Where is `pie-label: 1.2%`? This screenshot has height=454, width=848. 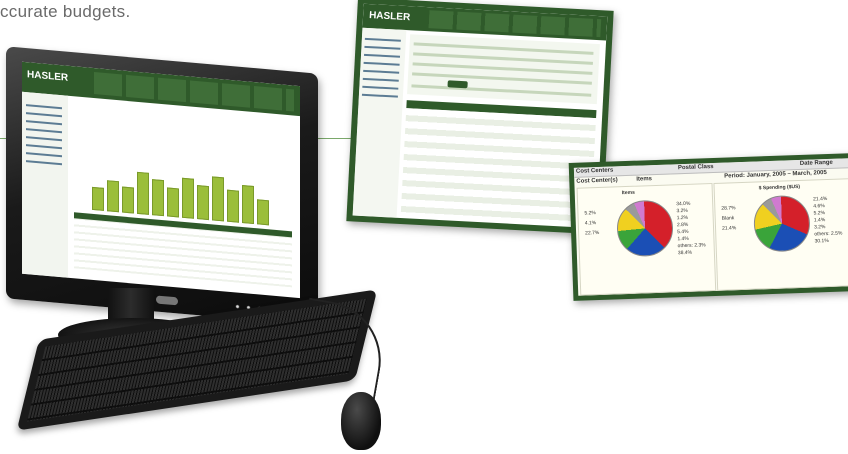 pie-label: 1.2% is located at coordinates (682, 218).